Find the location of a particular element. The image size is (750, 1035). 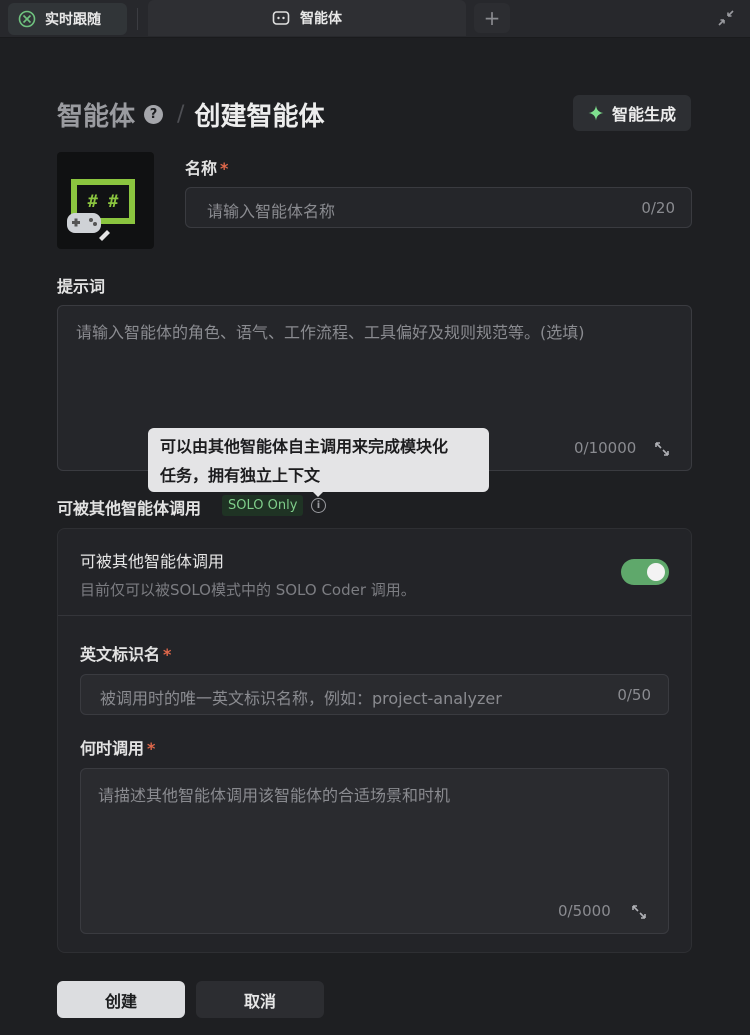

name-label: 名称 * is located at coordinates (206, 167).